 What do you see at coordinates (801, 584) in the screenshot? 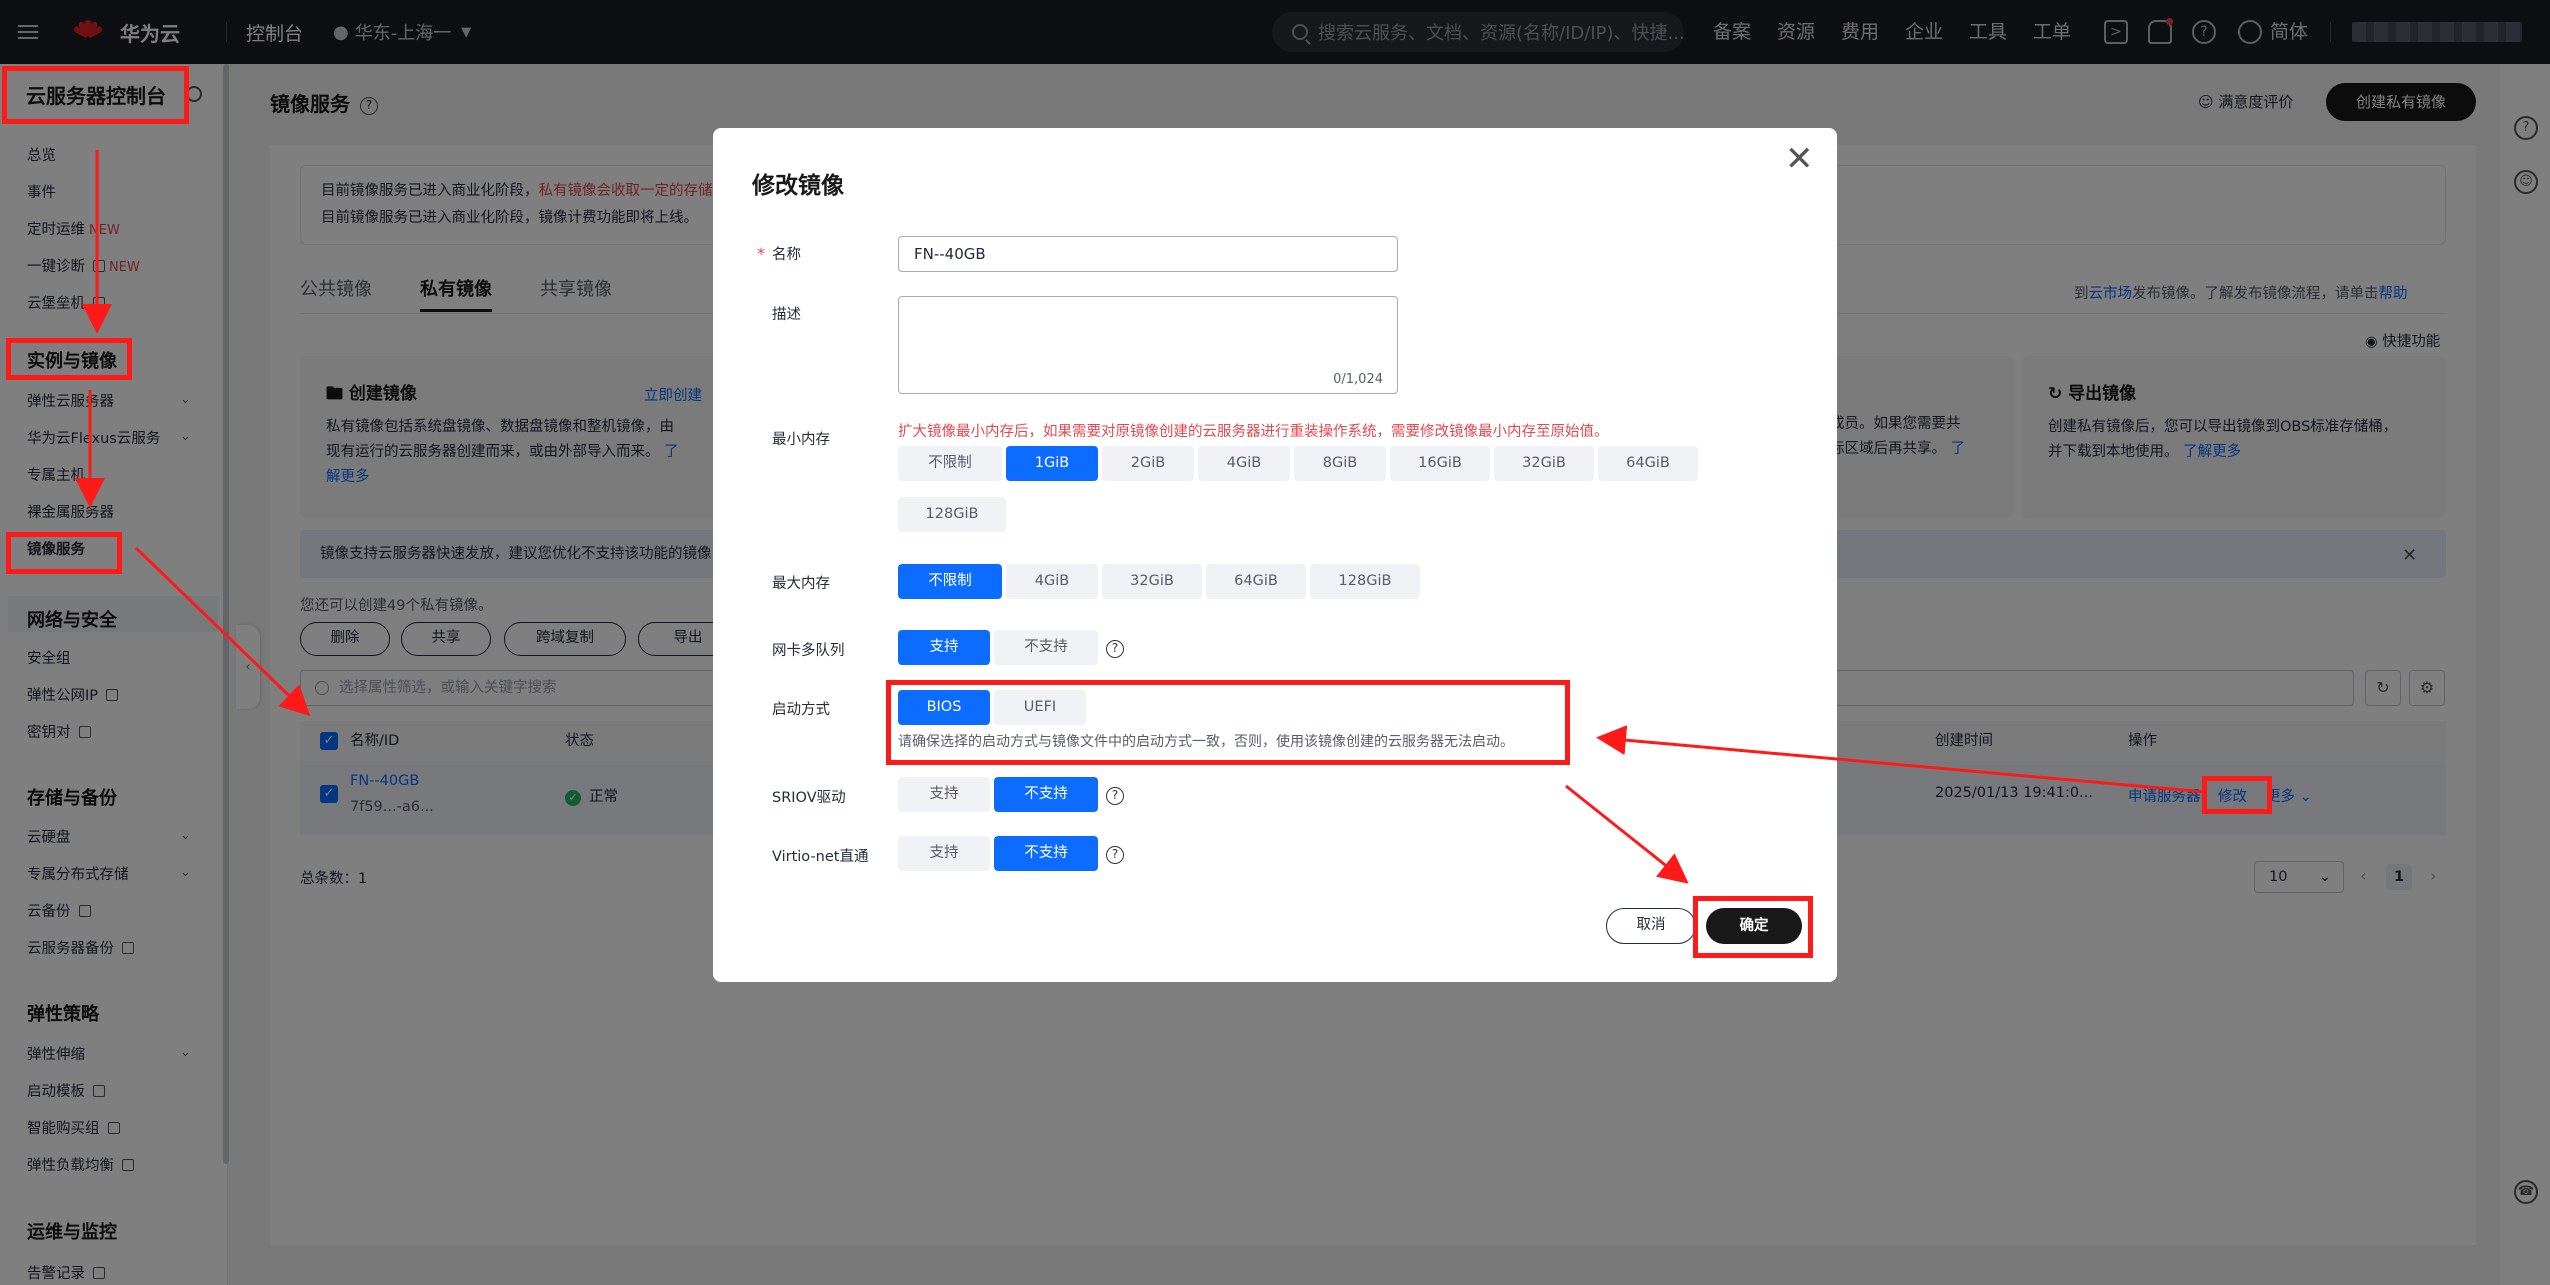
I see `max-memory-label: 最大内存` at bounding box center [801, 584].